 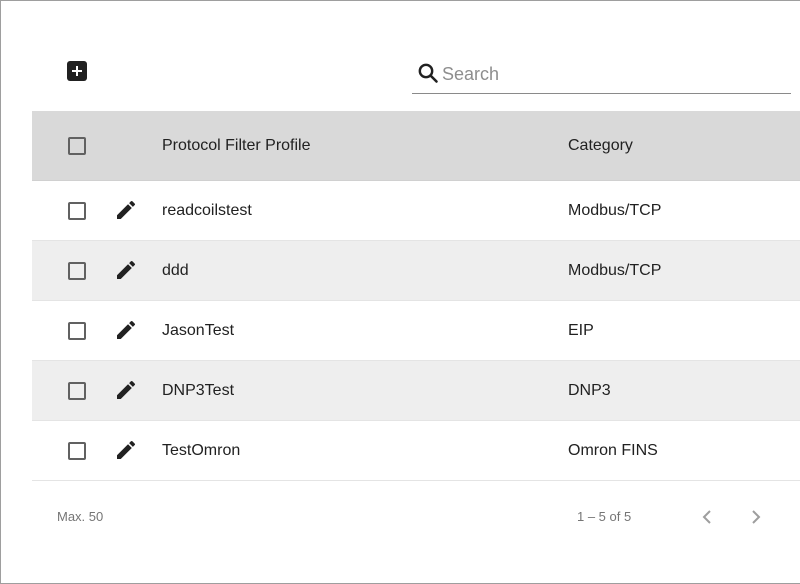 I want to click on column-header-profile: Protocol Filter Profile, so click(x=236, y=145).